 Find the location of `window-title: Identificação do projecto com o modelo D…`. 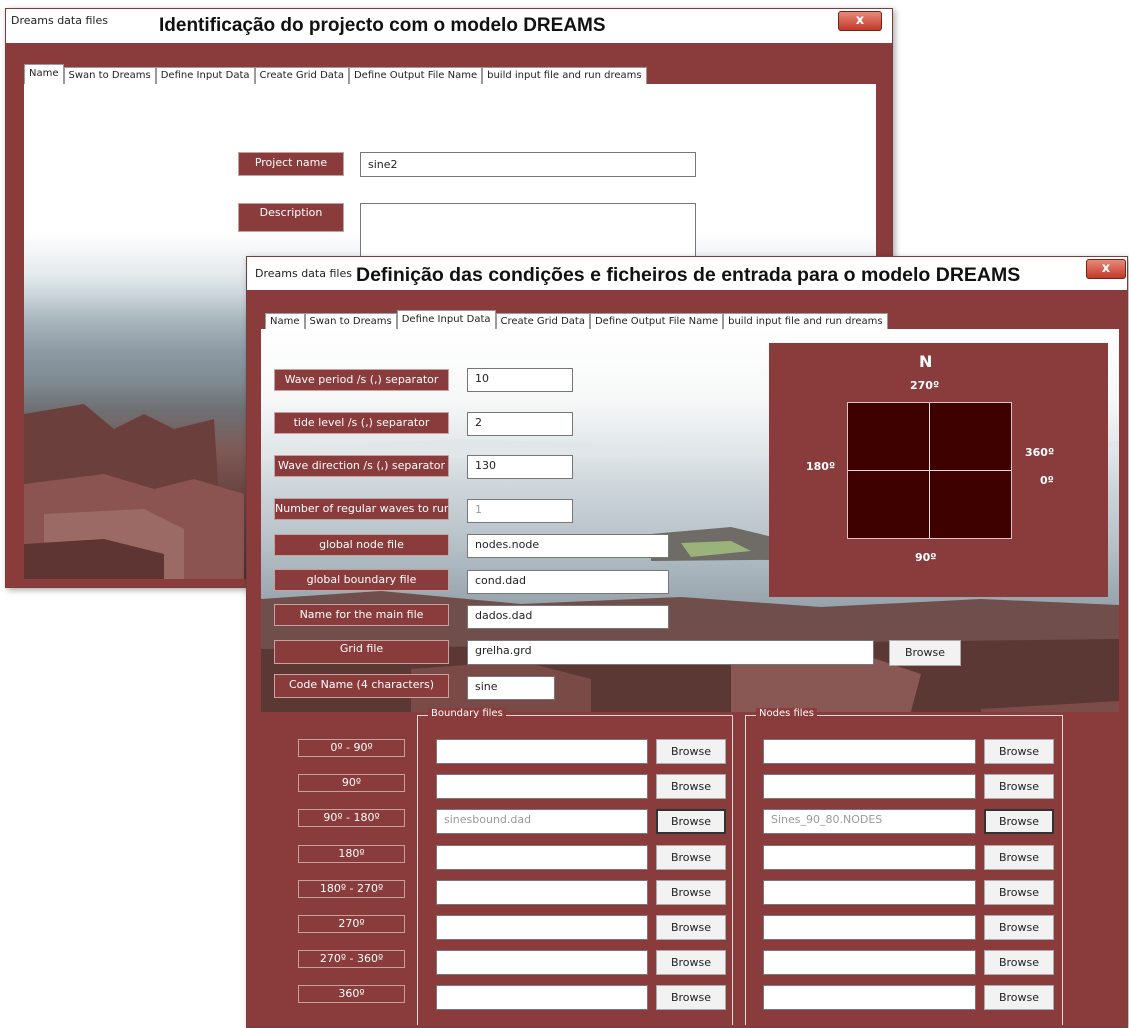

window-title: Identificação do projecto com o modelo D… is located at coordinates (382, 25).